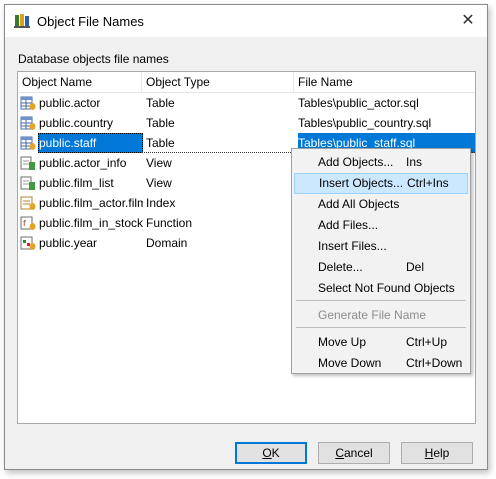 Image resolution: width=496 pixels, height=479 pixels. I want to click on close-icon: ✕, so click(468, 20).